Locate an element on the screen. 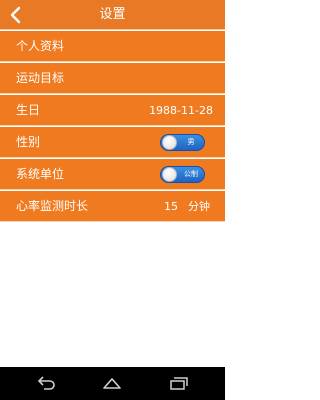 Image resolution: width=320 pixels, height=400 pixels. recent-apps-icon is located at coordinates (179, 383).